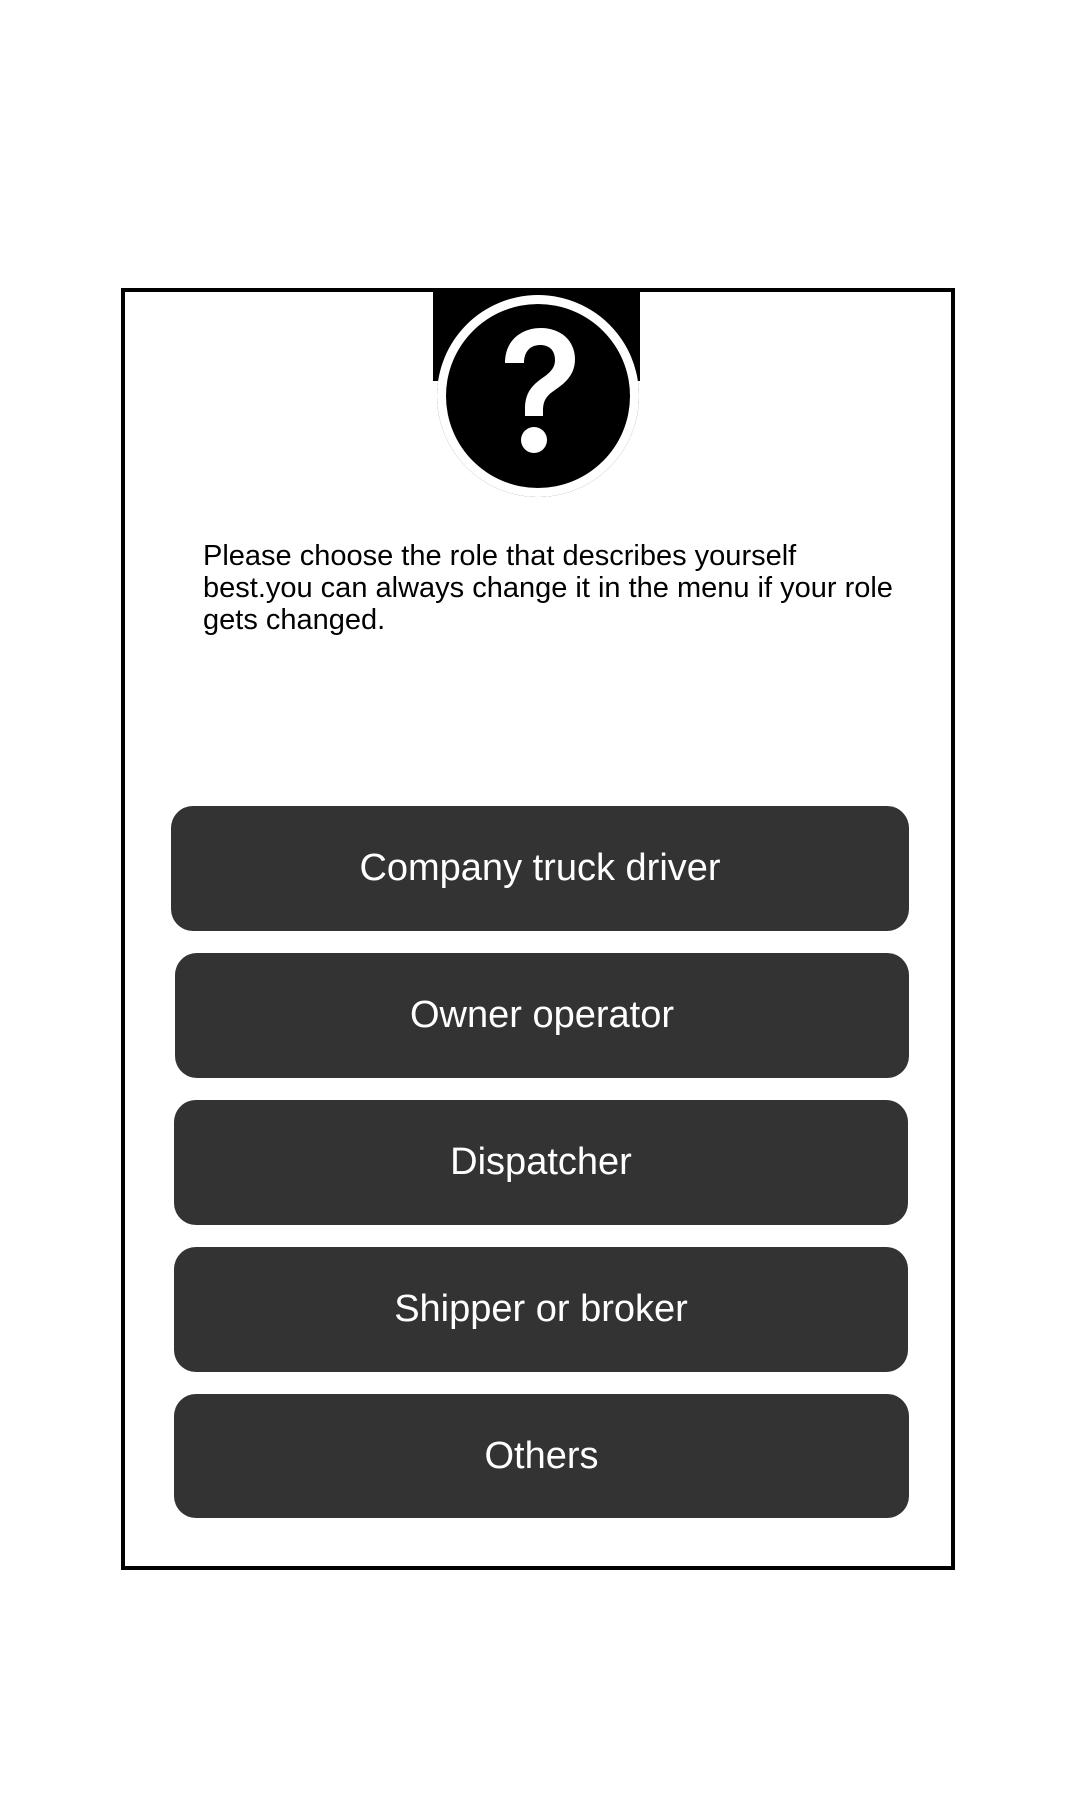 Image resolution: width=1080 pixels, height=1800 pixels. I want to click on role-button-dispatcher: Dispatcher, so click(541, 1162).